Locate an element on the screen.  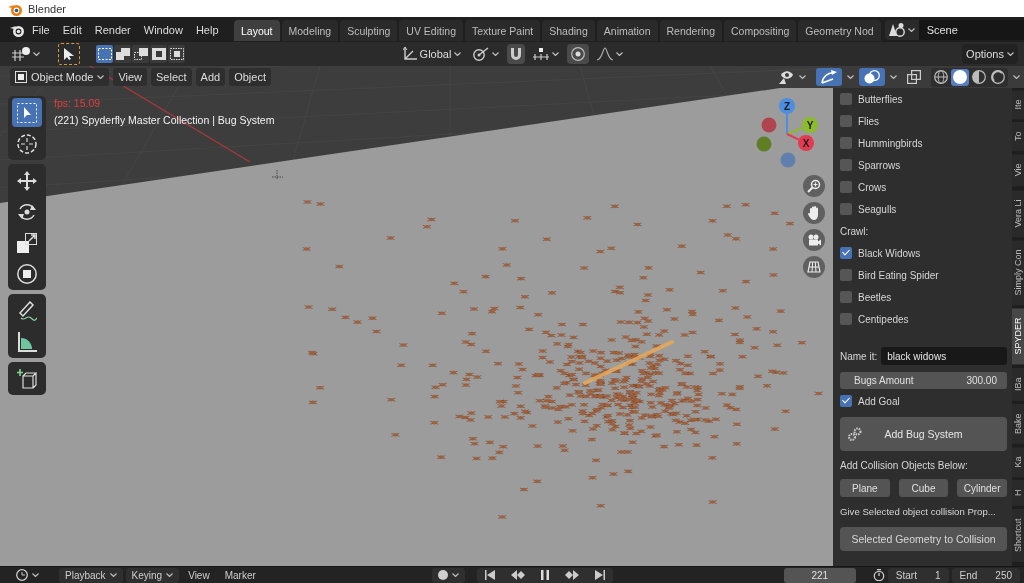
grid-icon is located at coordinates (814, 267).